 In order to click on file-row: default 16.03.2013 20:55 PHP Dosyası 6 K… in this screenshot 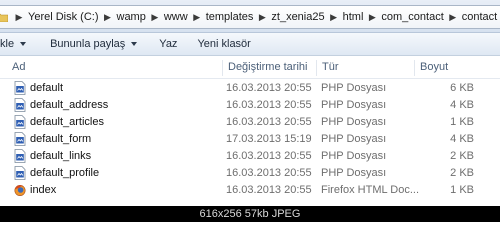, I will do `click(250, 88)`.